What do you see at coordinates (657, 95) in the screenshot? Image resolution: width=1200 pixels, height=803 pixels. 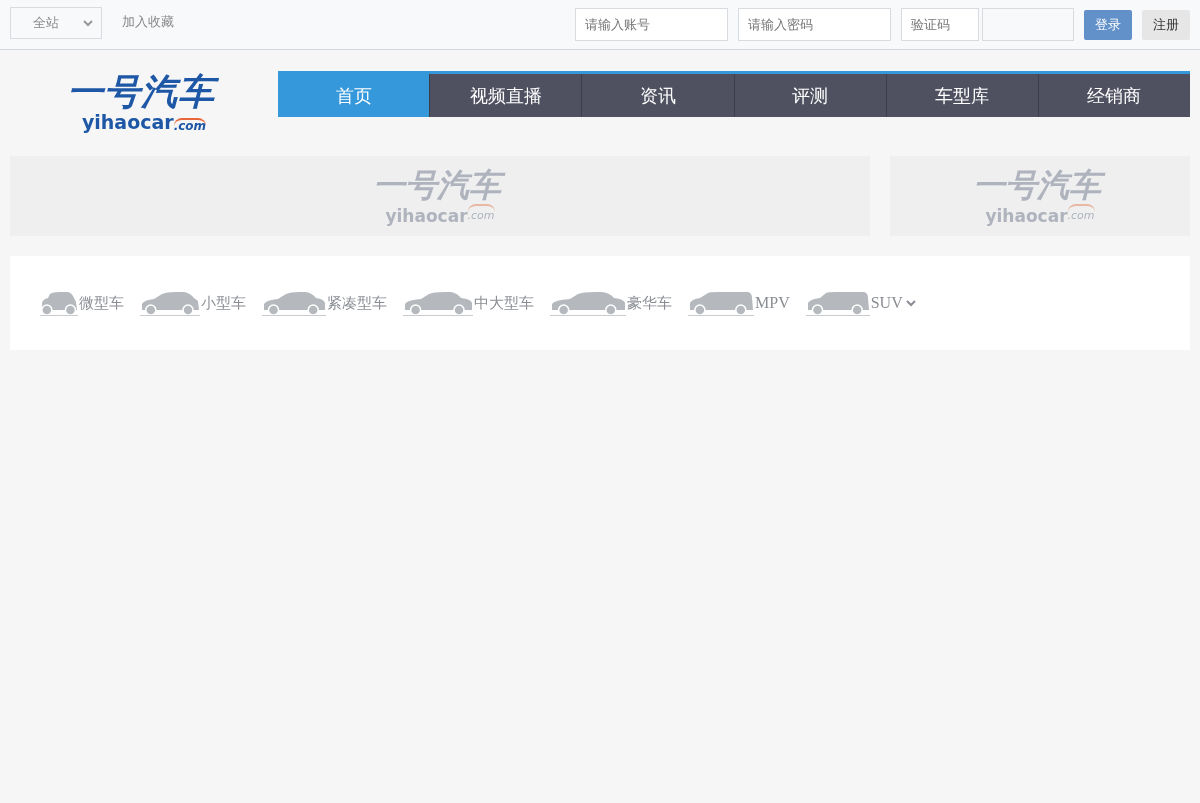 I see `nav-tab: 资讯` at bounding box center [657, 95].